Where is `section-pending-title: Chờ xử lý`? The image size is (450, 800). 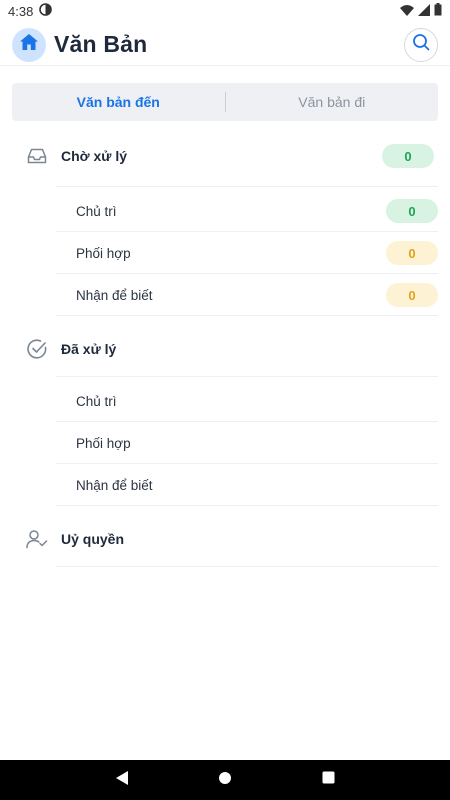
section-pending-title: Chờ xử lý is located at coordinates (94, 156).